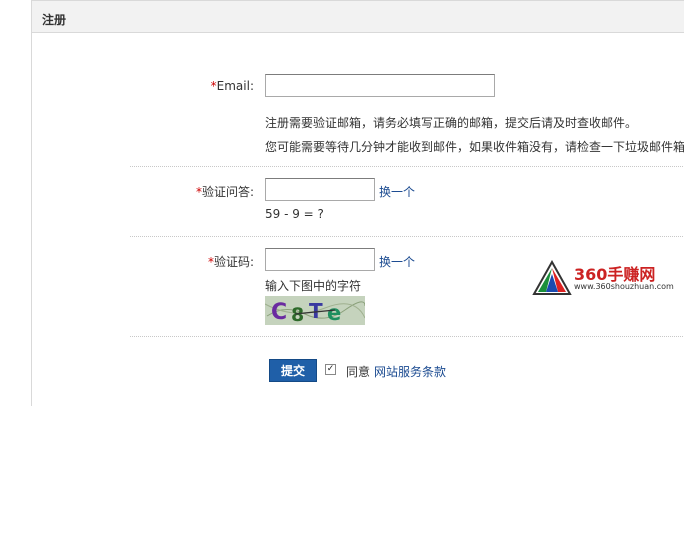  I want to click on agree-checkbox: ✓, so click(330, 369).